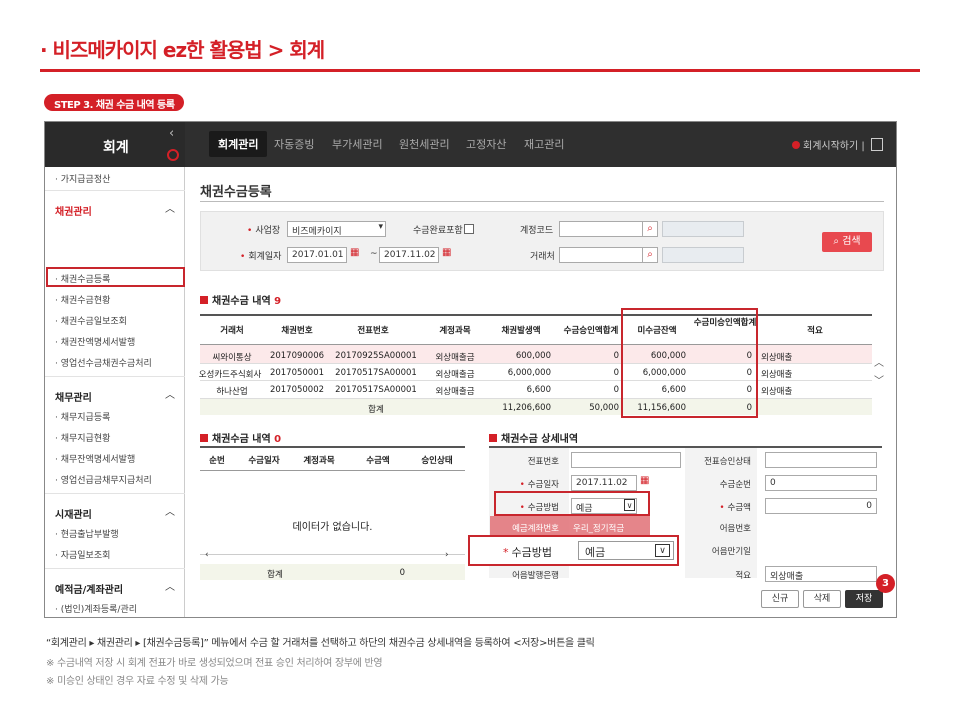  I want to click on sidebar-item-advance-settlement: · 가지급금정산, so click(82, 178).